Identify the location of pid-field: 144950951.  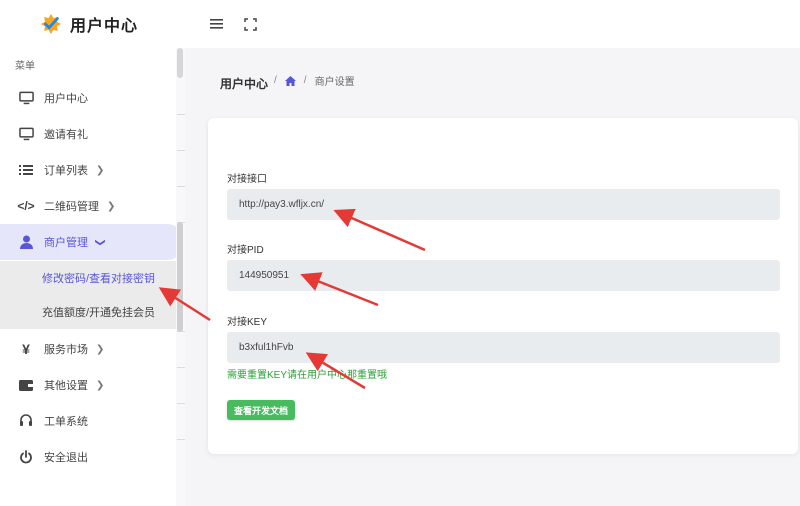
(503, 275).